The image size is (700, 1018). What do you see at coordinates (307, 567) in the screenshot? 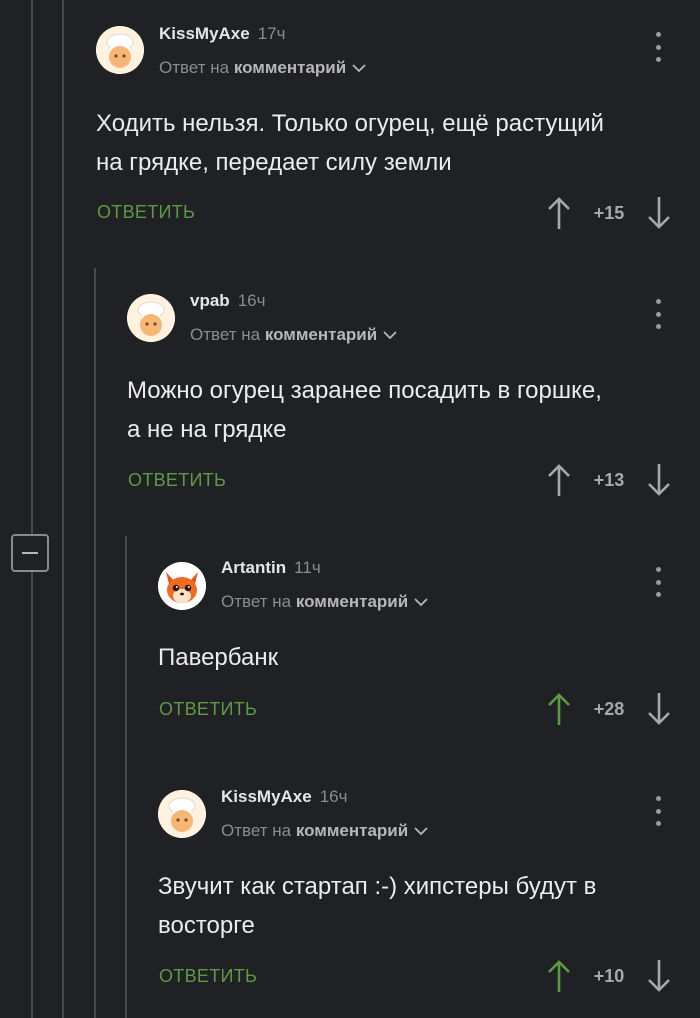
I see `comment-time: 11ч` at bounding box center [307, 567].